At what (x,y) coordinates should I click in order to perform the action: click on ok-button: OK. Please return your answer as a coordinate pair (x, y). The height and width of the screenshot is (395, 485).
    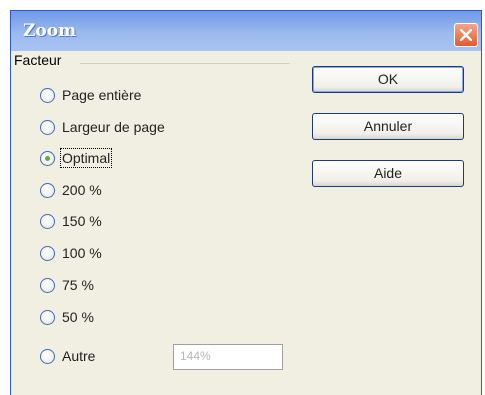
    Looking at the image, I should click on (388, 79).